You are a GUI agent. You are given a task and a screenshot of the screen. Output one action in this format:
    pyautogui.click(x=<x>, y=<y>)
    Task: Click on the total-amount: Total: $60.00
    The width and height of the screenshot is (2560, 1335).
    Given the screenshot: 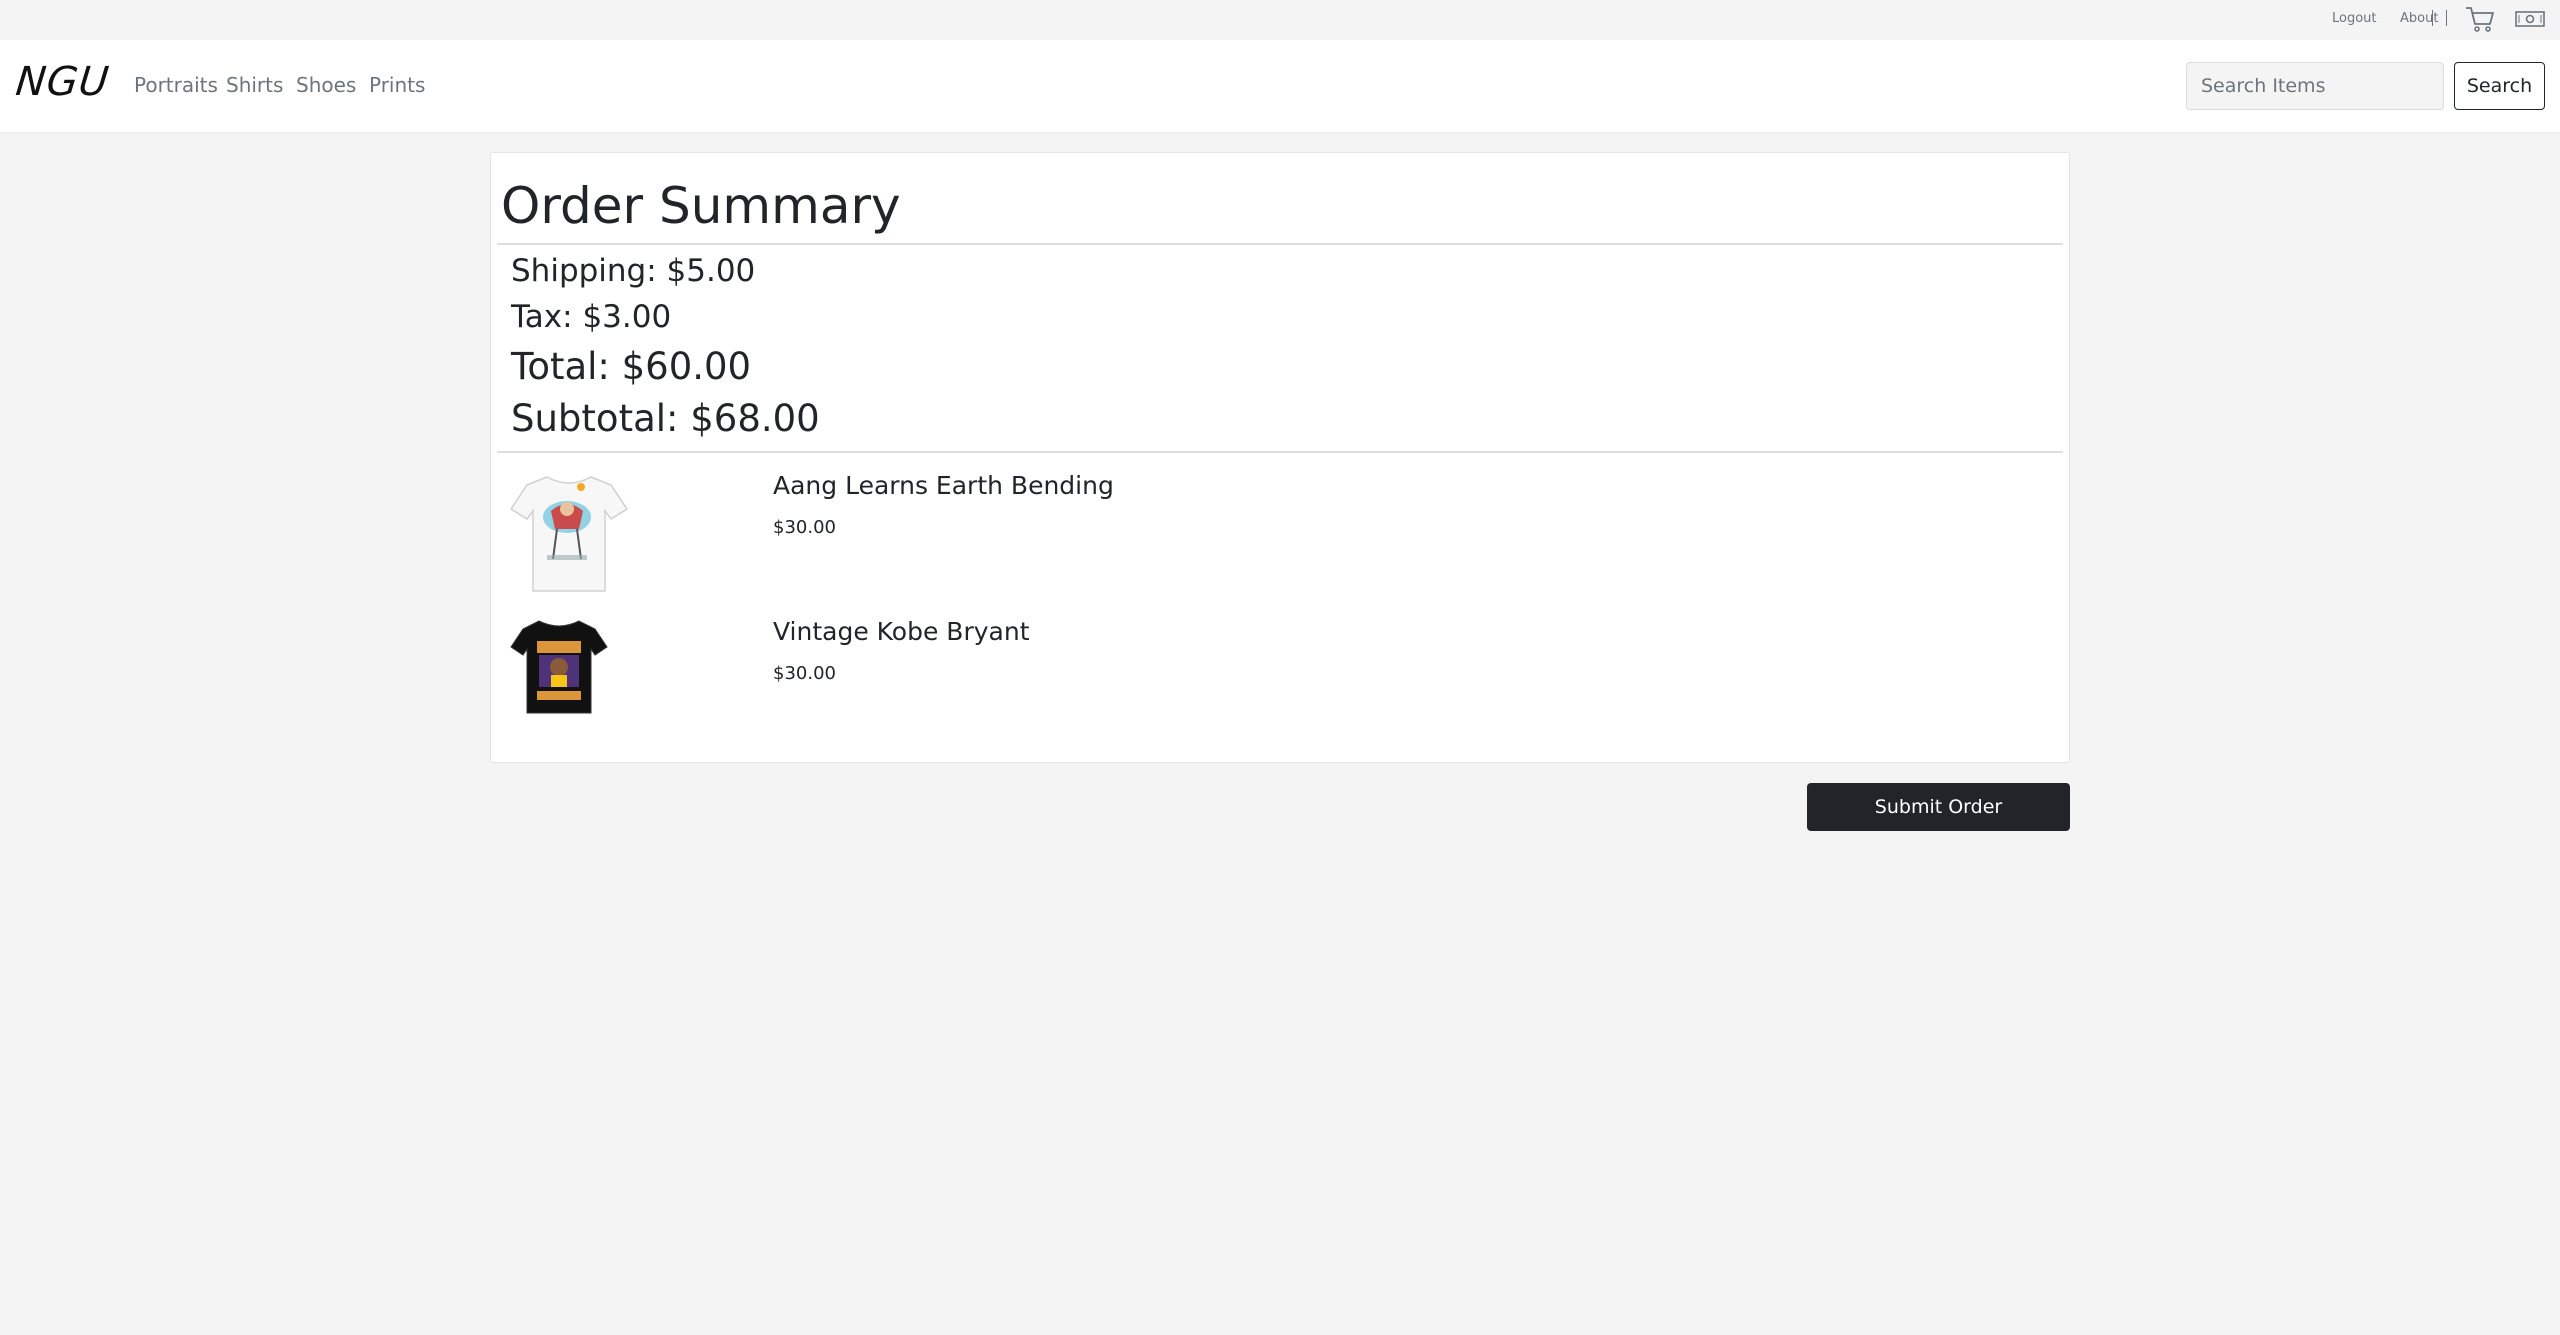 What is the action you would take?
    pyautogui.click(x=631, y=366)
    